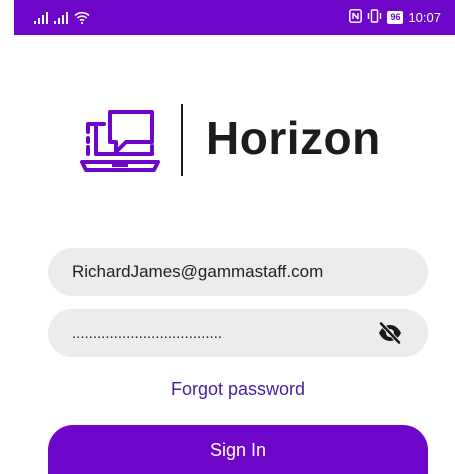 The image size is (455, 474). What do you see at coordinates (227, 389) in the screenshot?
I see `forgot-password-link: Forgot password` at bounding box center [227, 389].